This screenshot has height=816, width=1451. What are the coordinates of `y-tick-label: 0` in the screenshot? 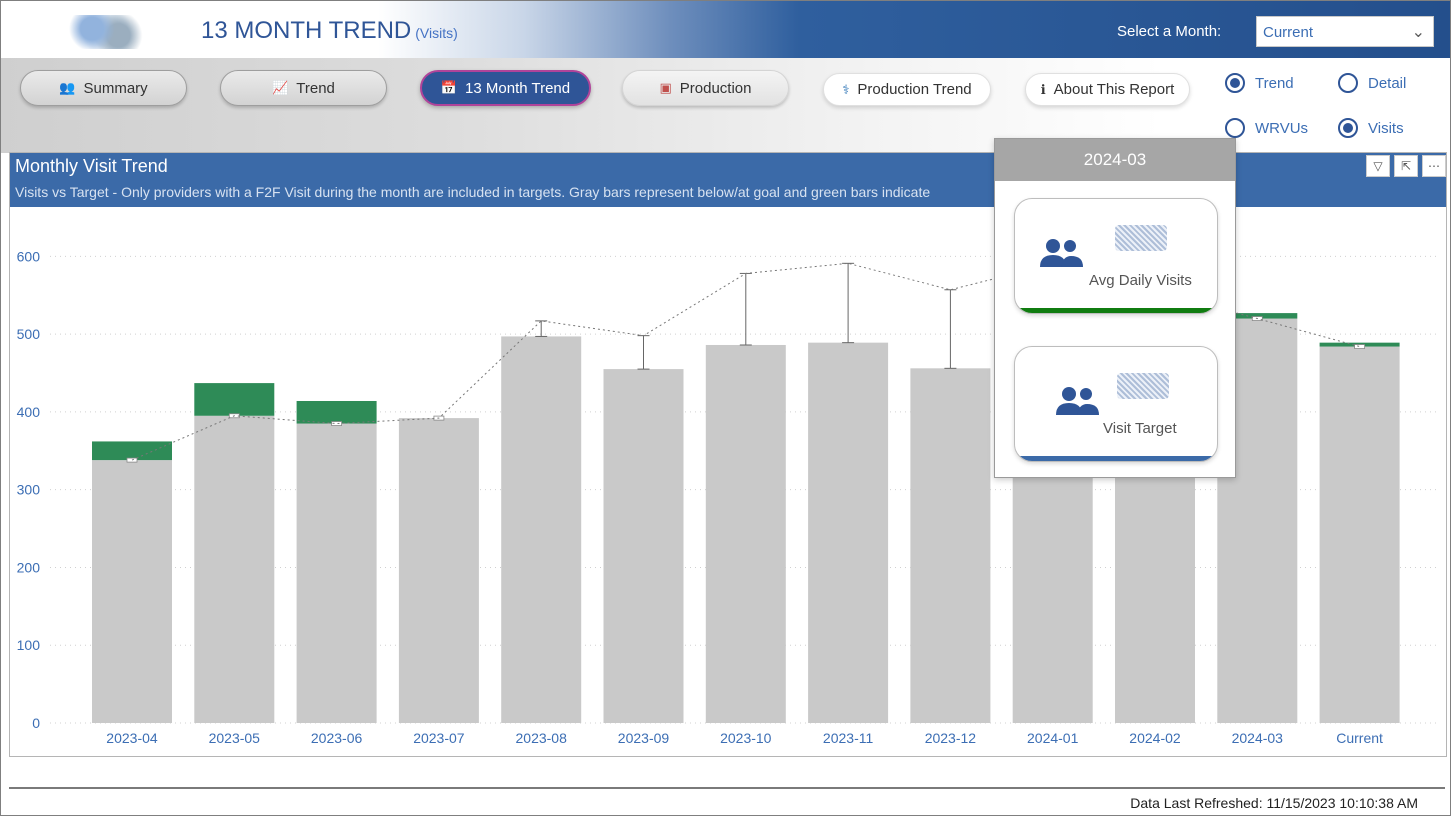 It's located at (36, 723).